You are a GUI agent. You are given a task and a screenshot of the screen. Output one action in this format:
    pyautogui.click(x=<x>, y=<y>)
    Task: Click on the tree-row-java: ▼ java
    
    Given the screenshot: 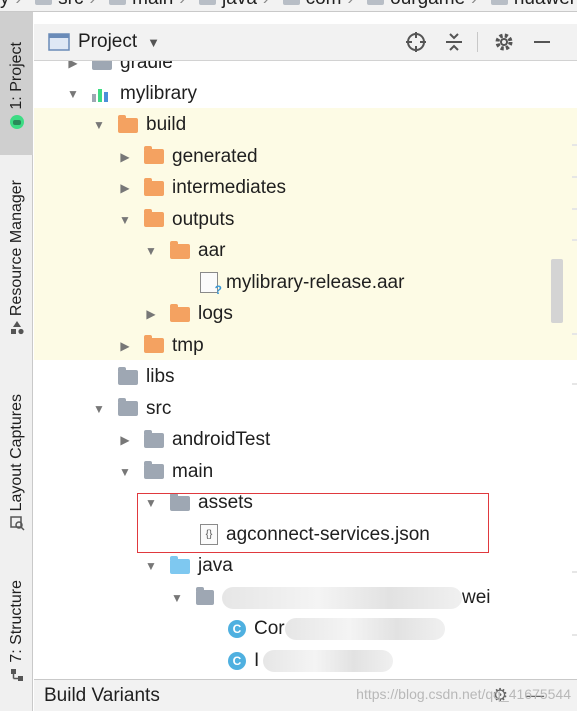 What is the action you would take?
    pyautogui.click(x=305, y=567)
    